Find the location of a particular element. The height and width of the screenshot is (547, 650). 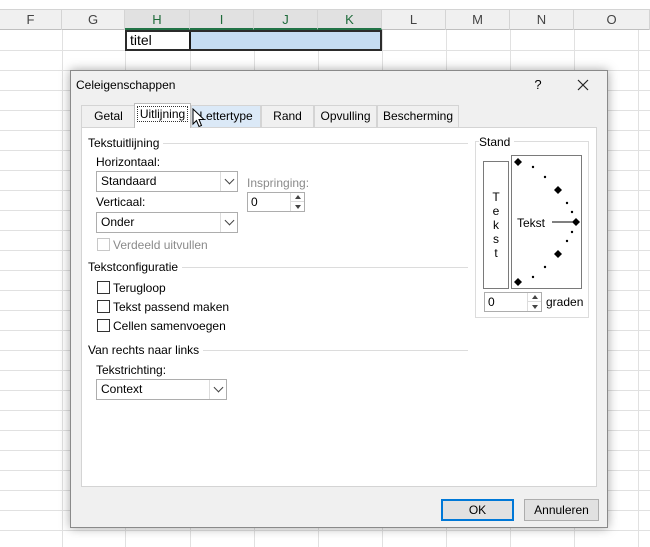

vertical-text-letter: T is located at coordinates (496, 197).